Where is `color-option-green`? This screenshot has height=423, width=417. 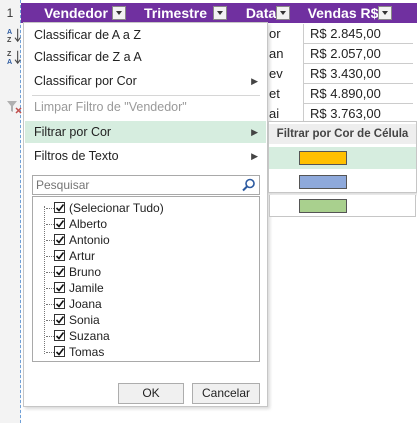
color-option-green is located at coordinates (342, 206).